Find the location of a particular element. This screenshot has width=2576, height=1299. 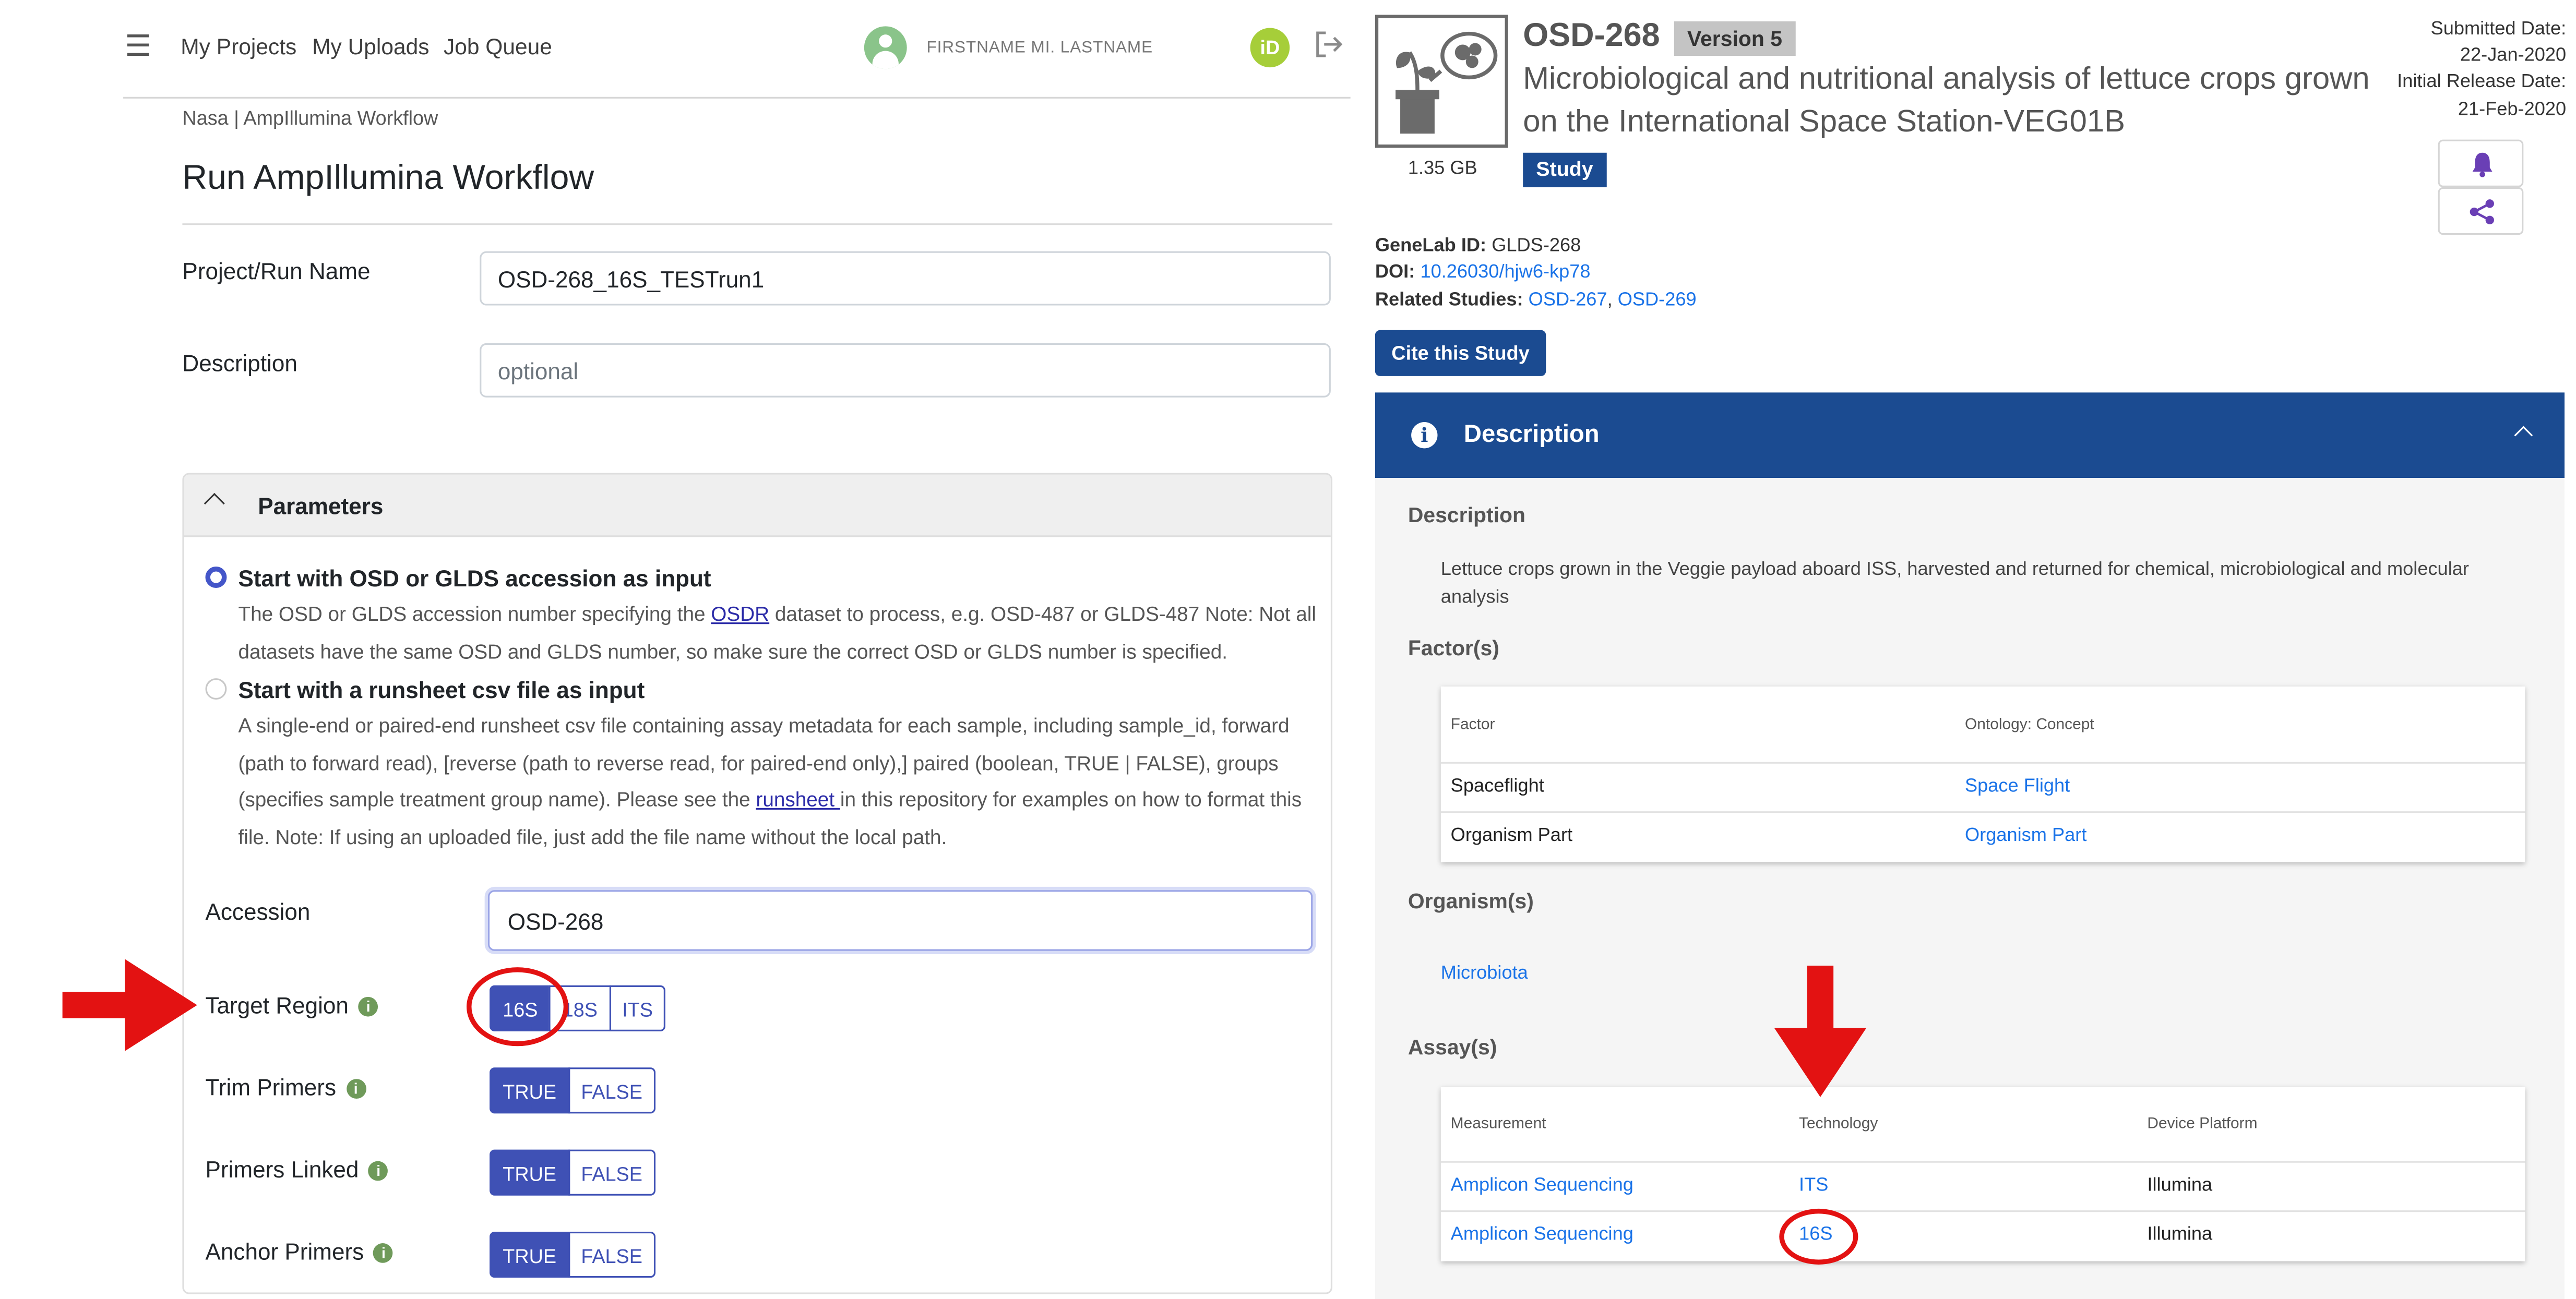

radio-accession-input is located at coordinates (216, 577).